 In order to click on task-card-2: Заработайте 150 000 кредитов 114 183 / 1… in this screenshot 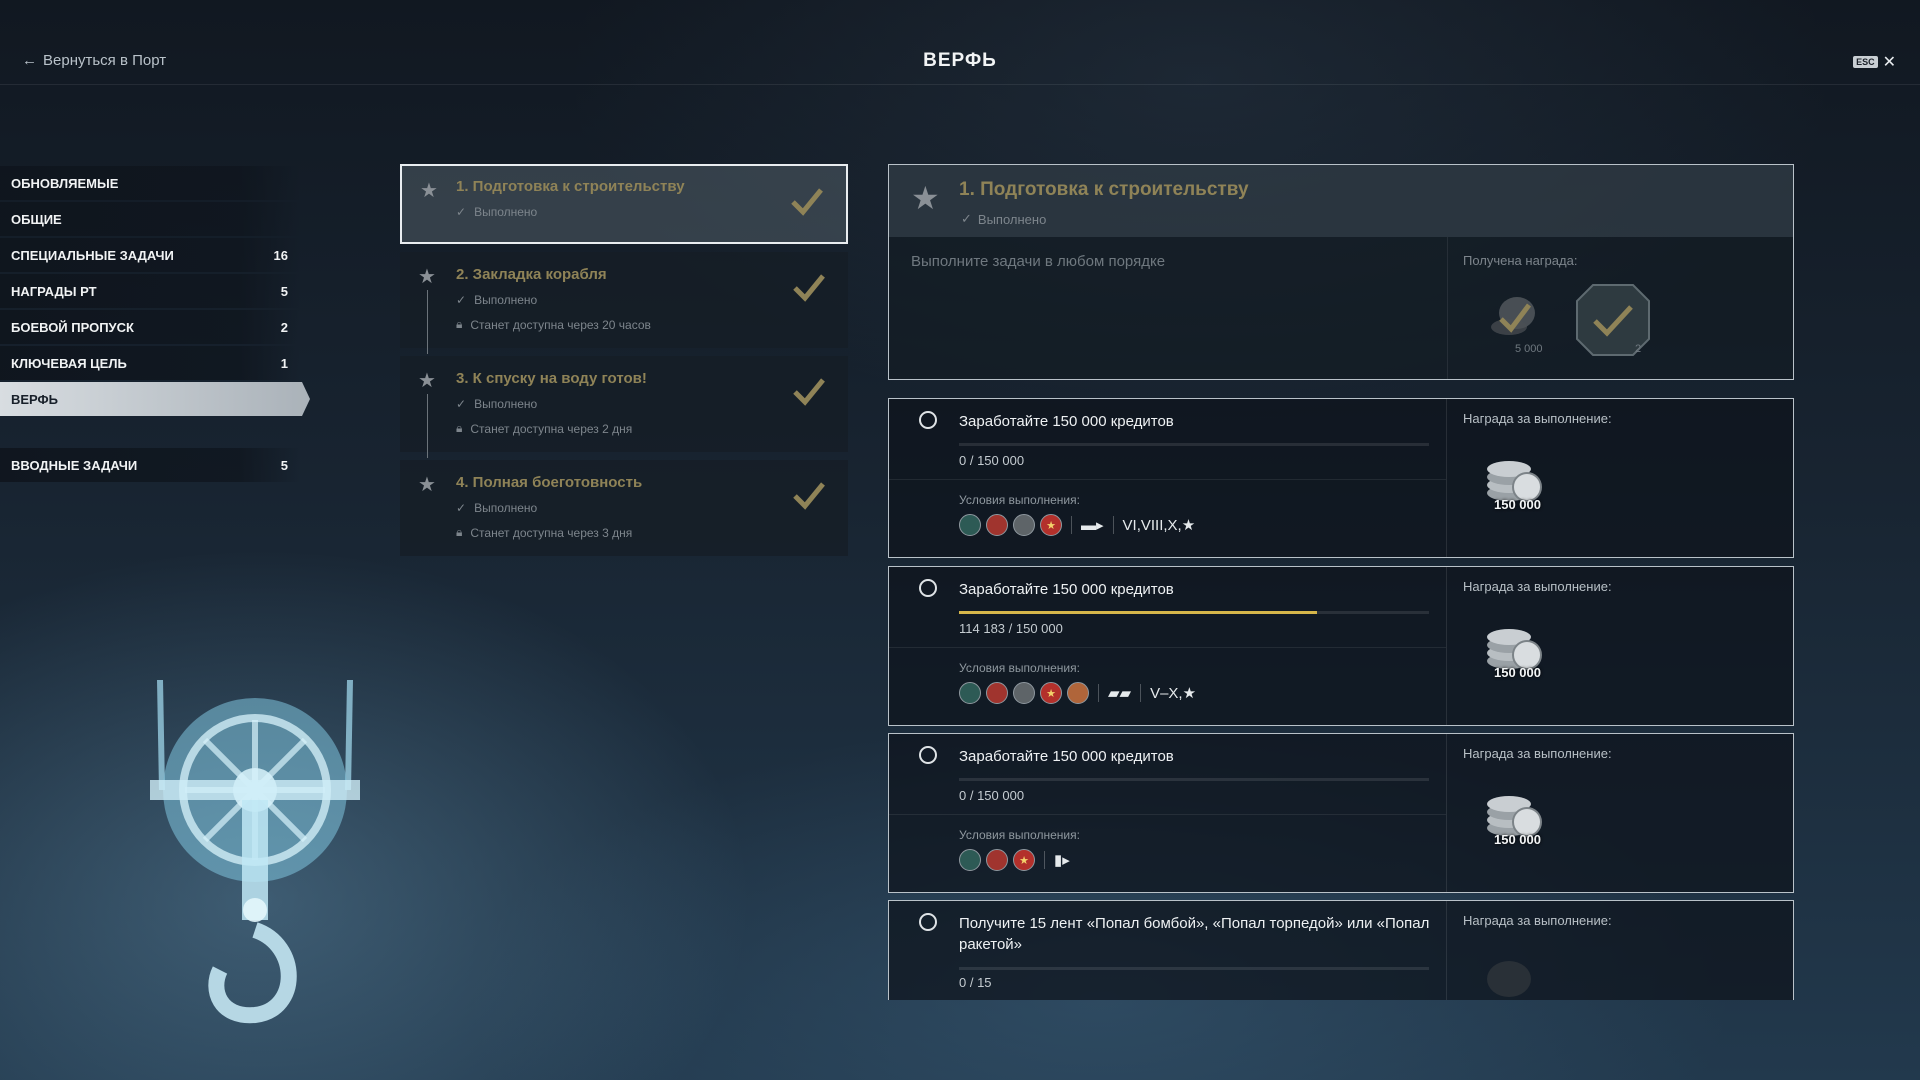, I will do `click(1341, 646)`.